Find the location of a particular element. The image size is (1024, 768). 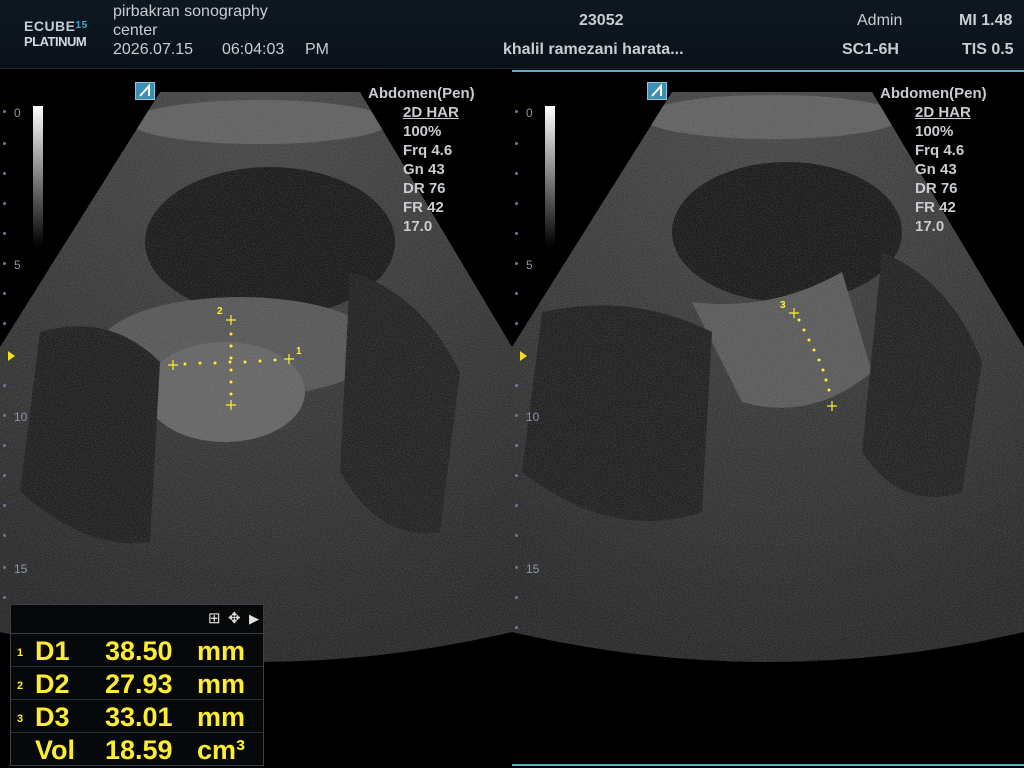

thermal-index: TIS 0.5 is located at coordinates (988, 49).